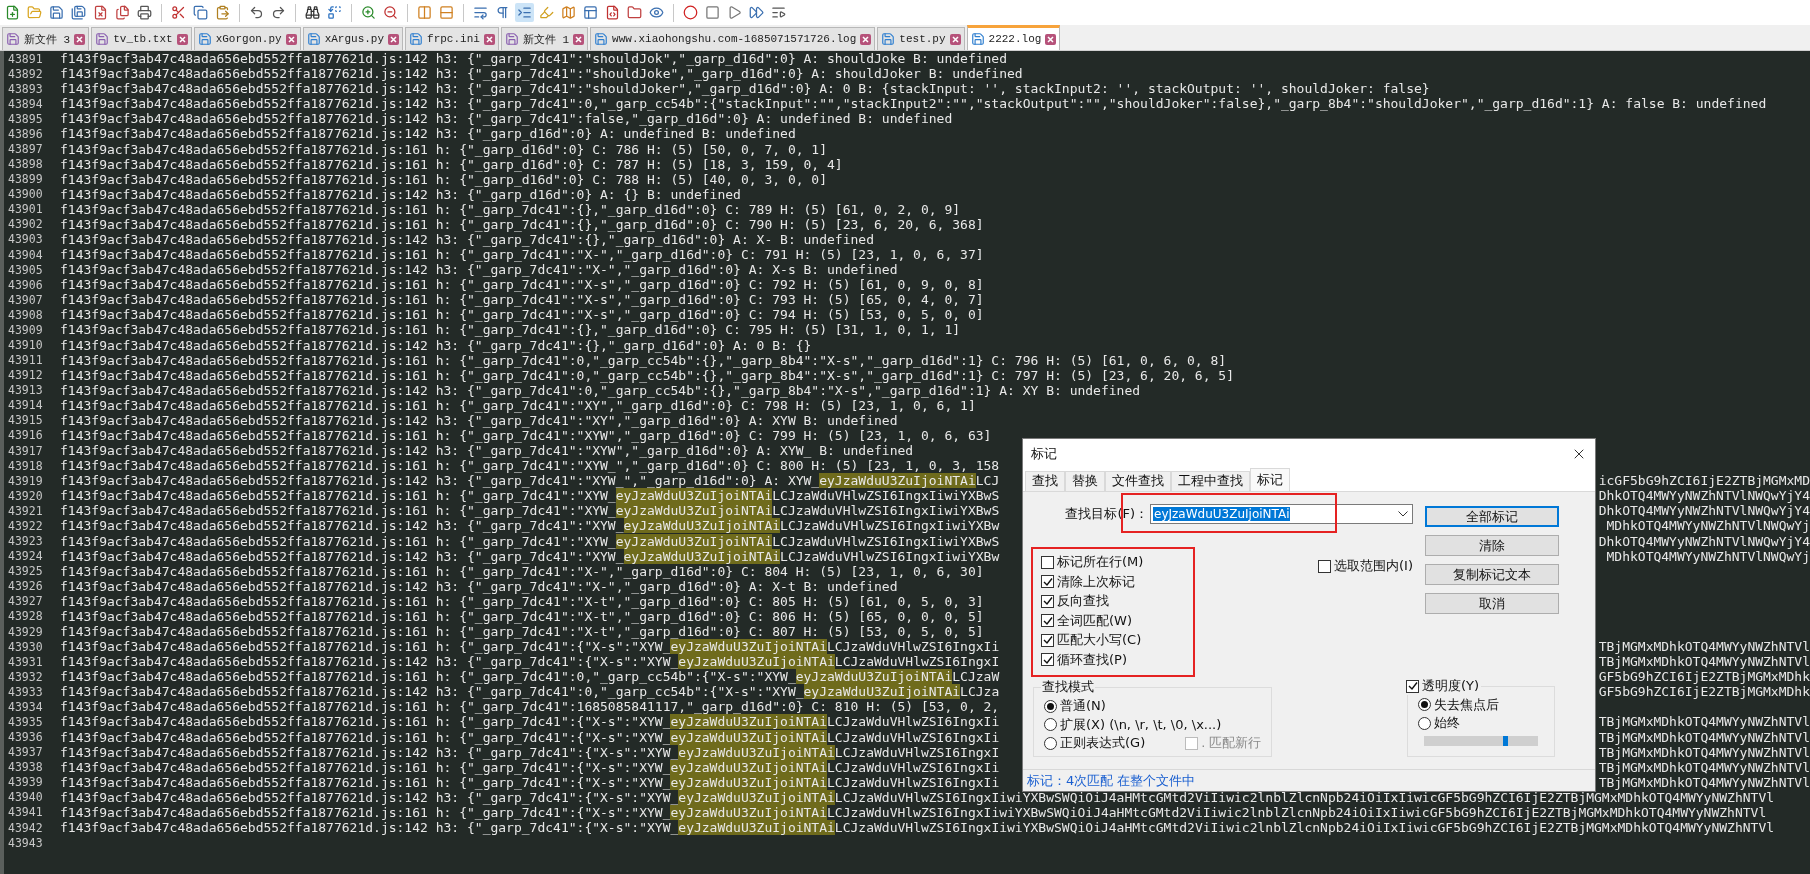 This screenshot has height=874, width=1810. Describe the element at coordinates (1492, 545) in the screenshot. I see `dialog-button: 清除` at that location.